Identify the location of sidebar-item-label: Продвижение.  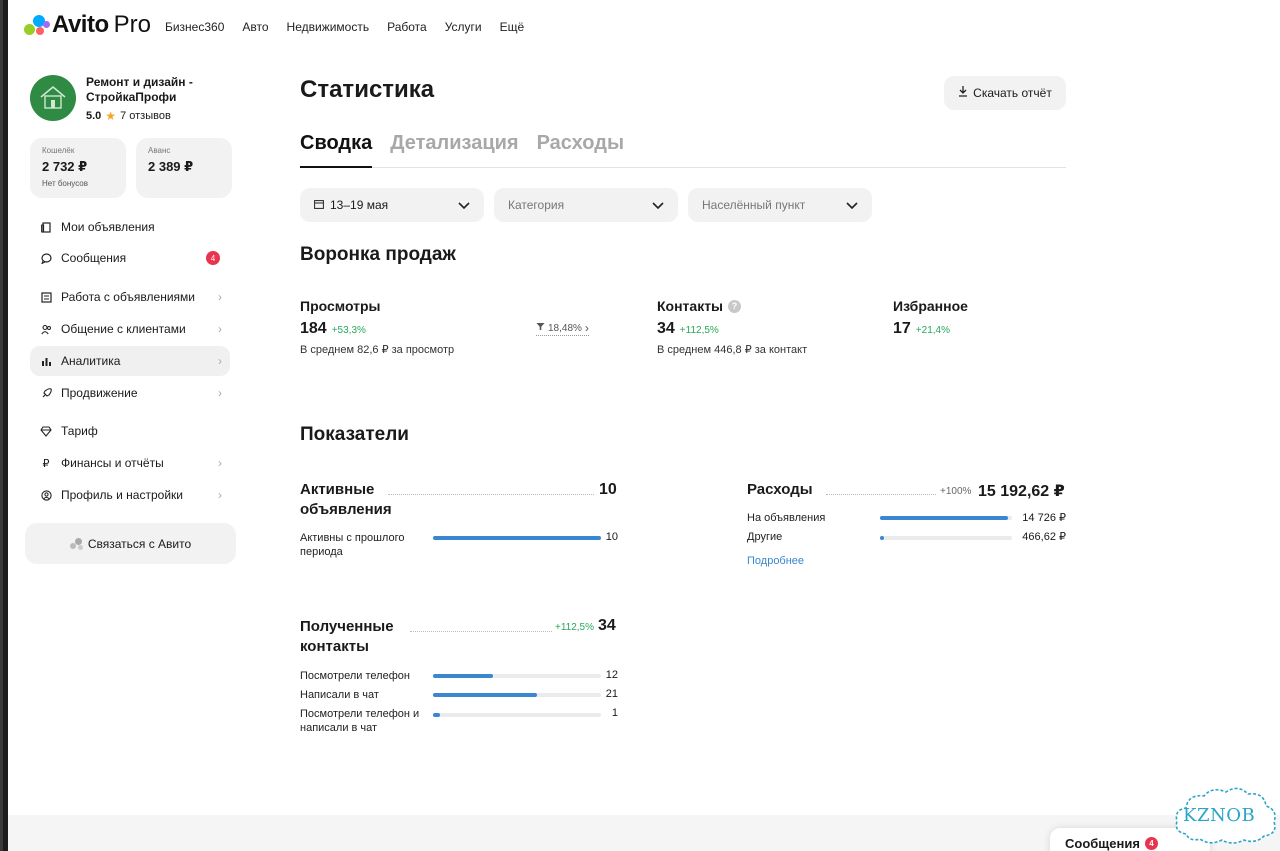
(99, 393).